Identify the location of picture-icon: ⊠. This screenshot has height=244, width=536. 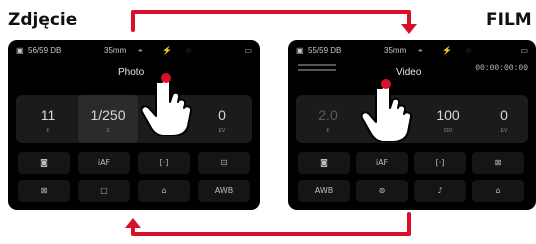
(498, 163).